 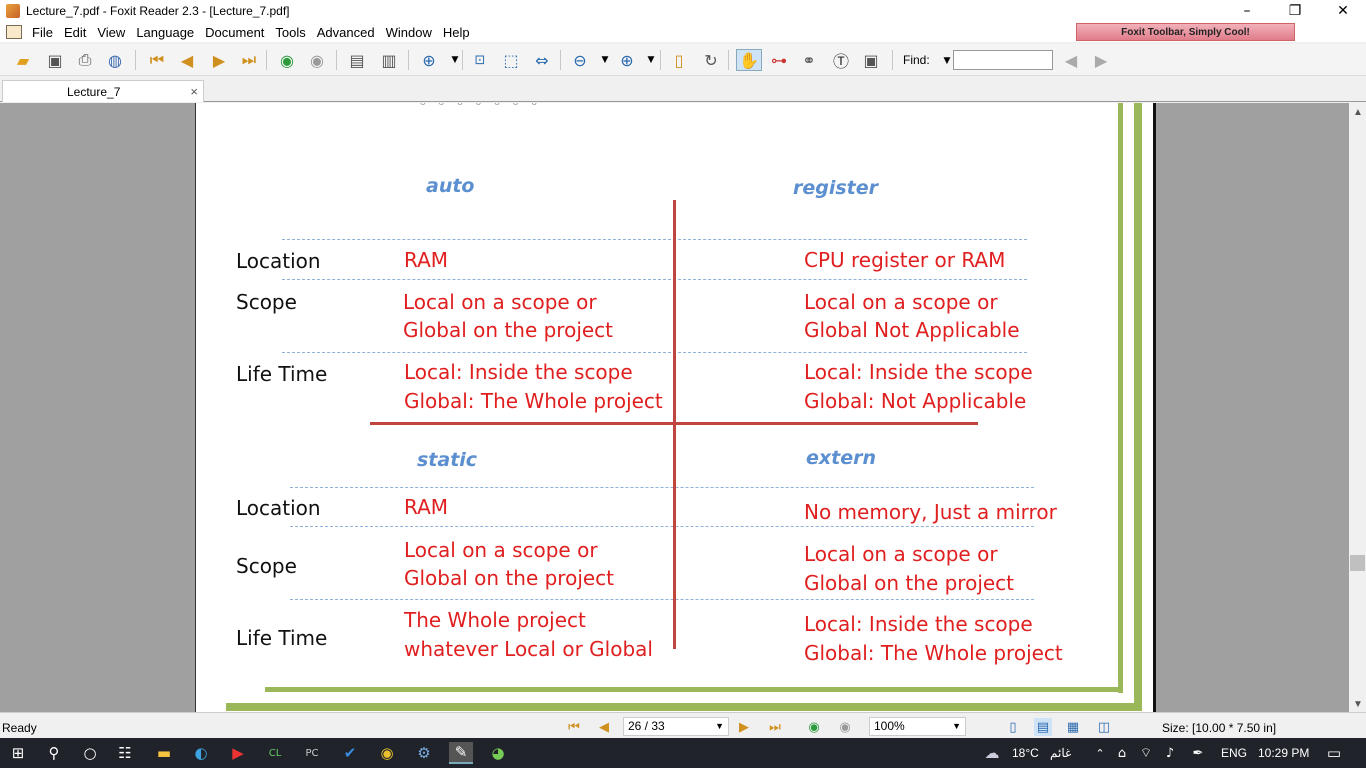 I want to click on snapshot-icon: ▣, so click(x=871, y=60).